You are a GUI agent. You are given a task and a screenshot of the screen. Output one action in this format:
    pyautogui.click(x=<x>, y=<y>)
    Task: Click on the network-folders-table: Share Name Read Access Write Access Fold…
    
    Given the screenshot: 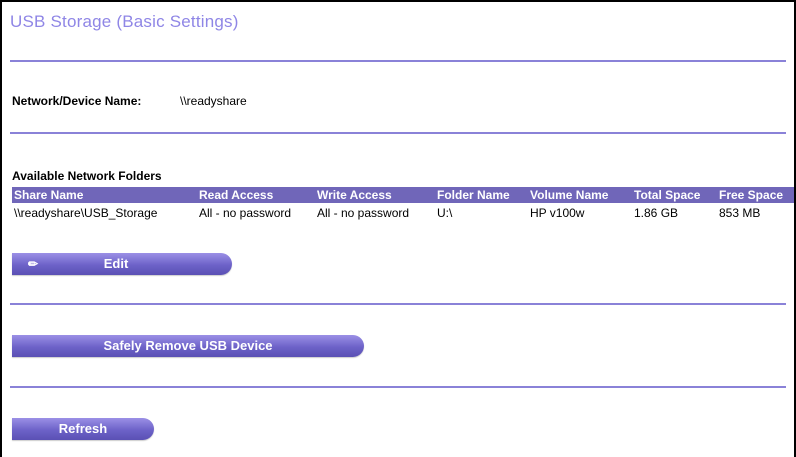 What is the action you would take?
    pyautogui.click(x=403, y=205)
    